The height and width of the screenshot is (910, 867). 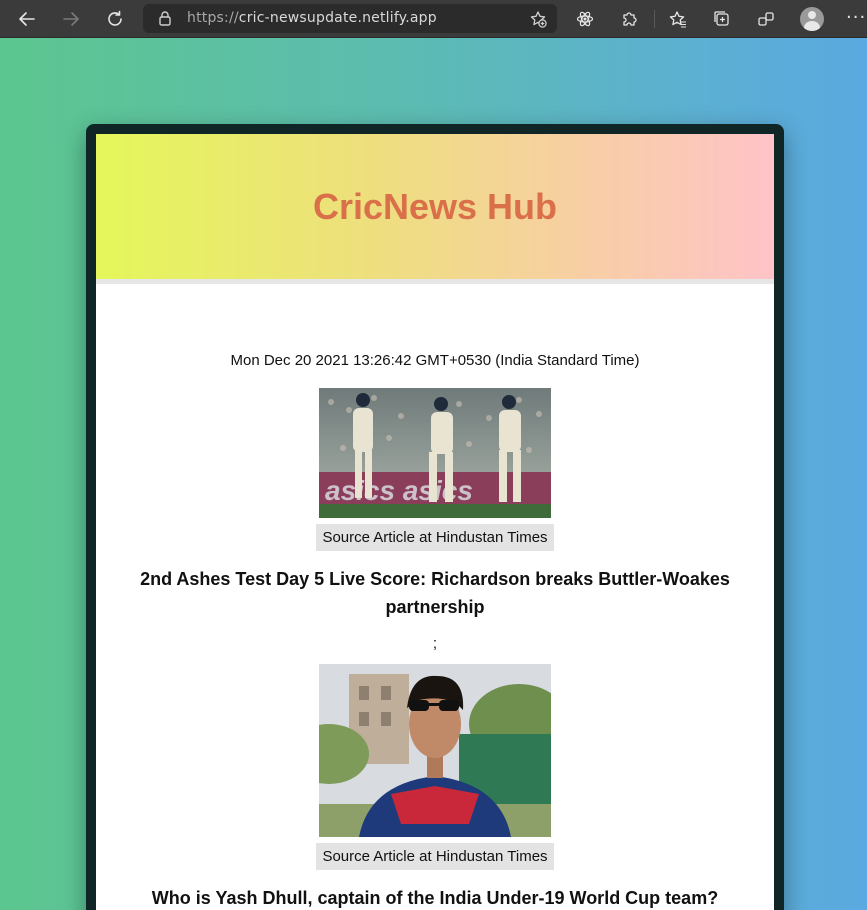 I want to click on forward-arrow-icon, so click(x=71, y=19).